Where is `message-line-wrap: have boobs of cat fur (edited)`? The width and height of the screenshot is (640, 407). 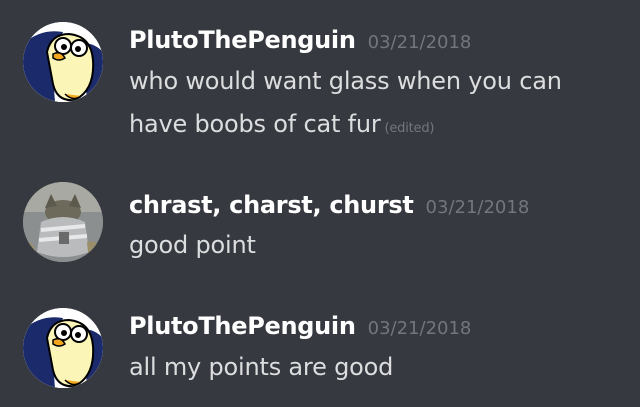
message-line-wrap: have boobs of cat fur (edited) is located at coordinates (379, 126).